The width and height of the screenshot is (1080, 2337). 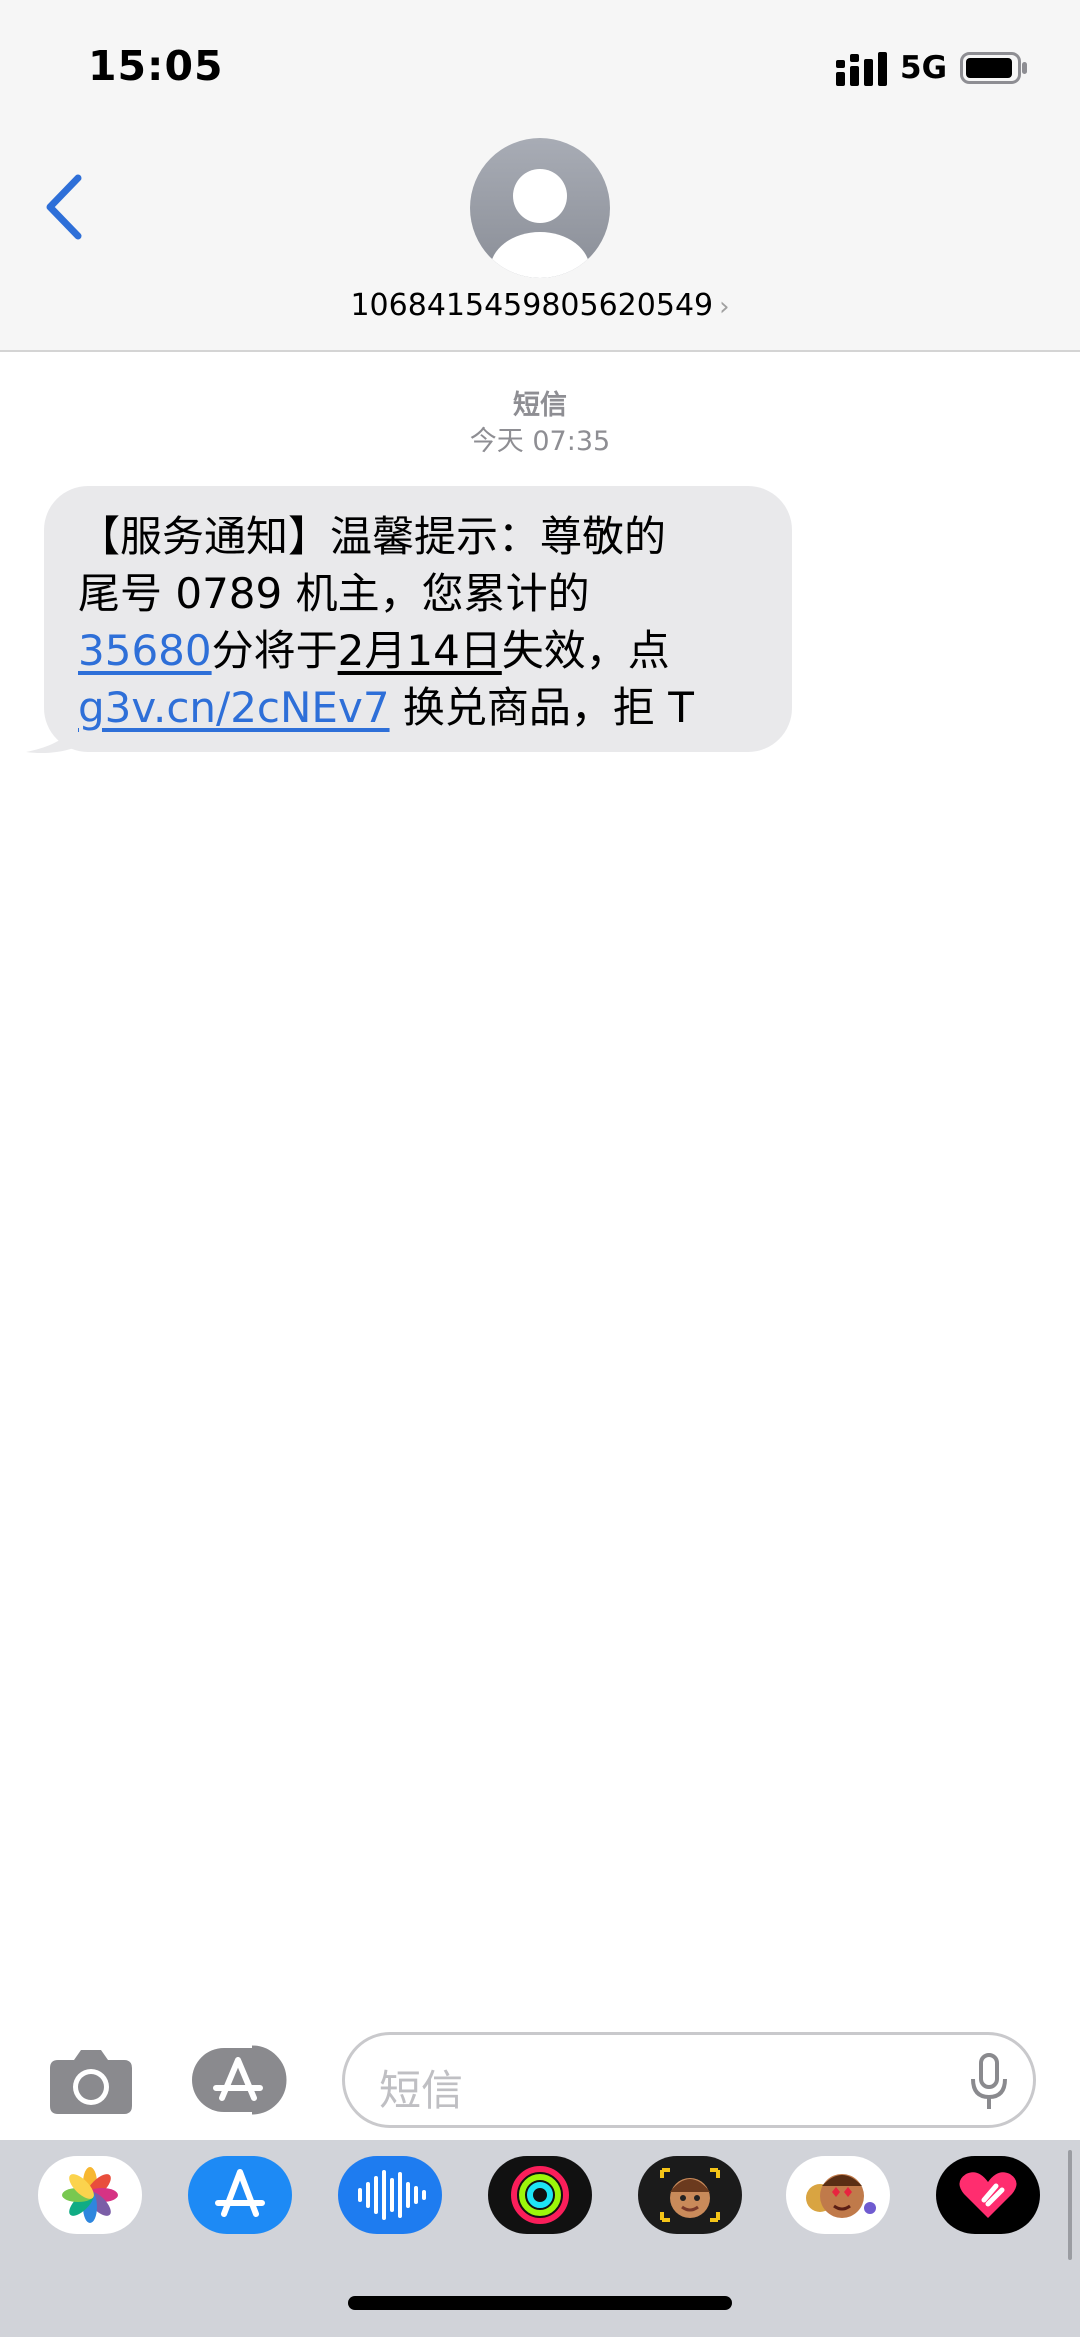 I want to click on message-line-4: g3v.cn/2cNEv7 换兑商品，拒 T, so click(x=386, y=707).